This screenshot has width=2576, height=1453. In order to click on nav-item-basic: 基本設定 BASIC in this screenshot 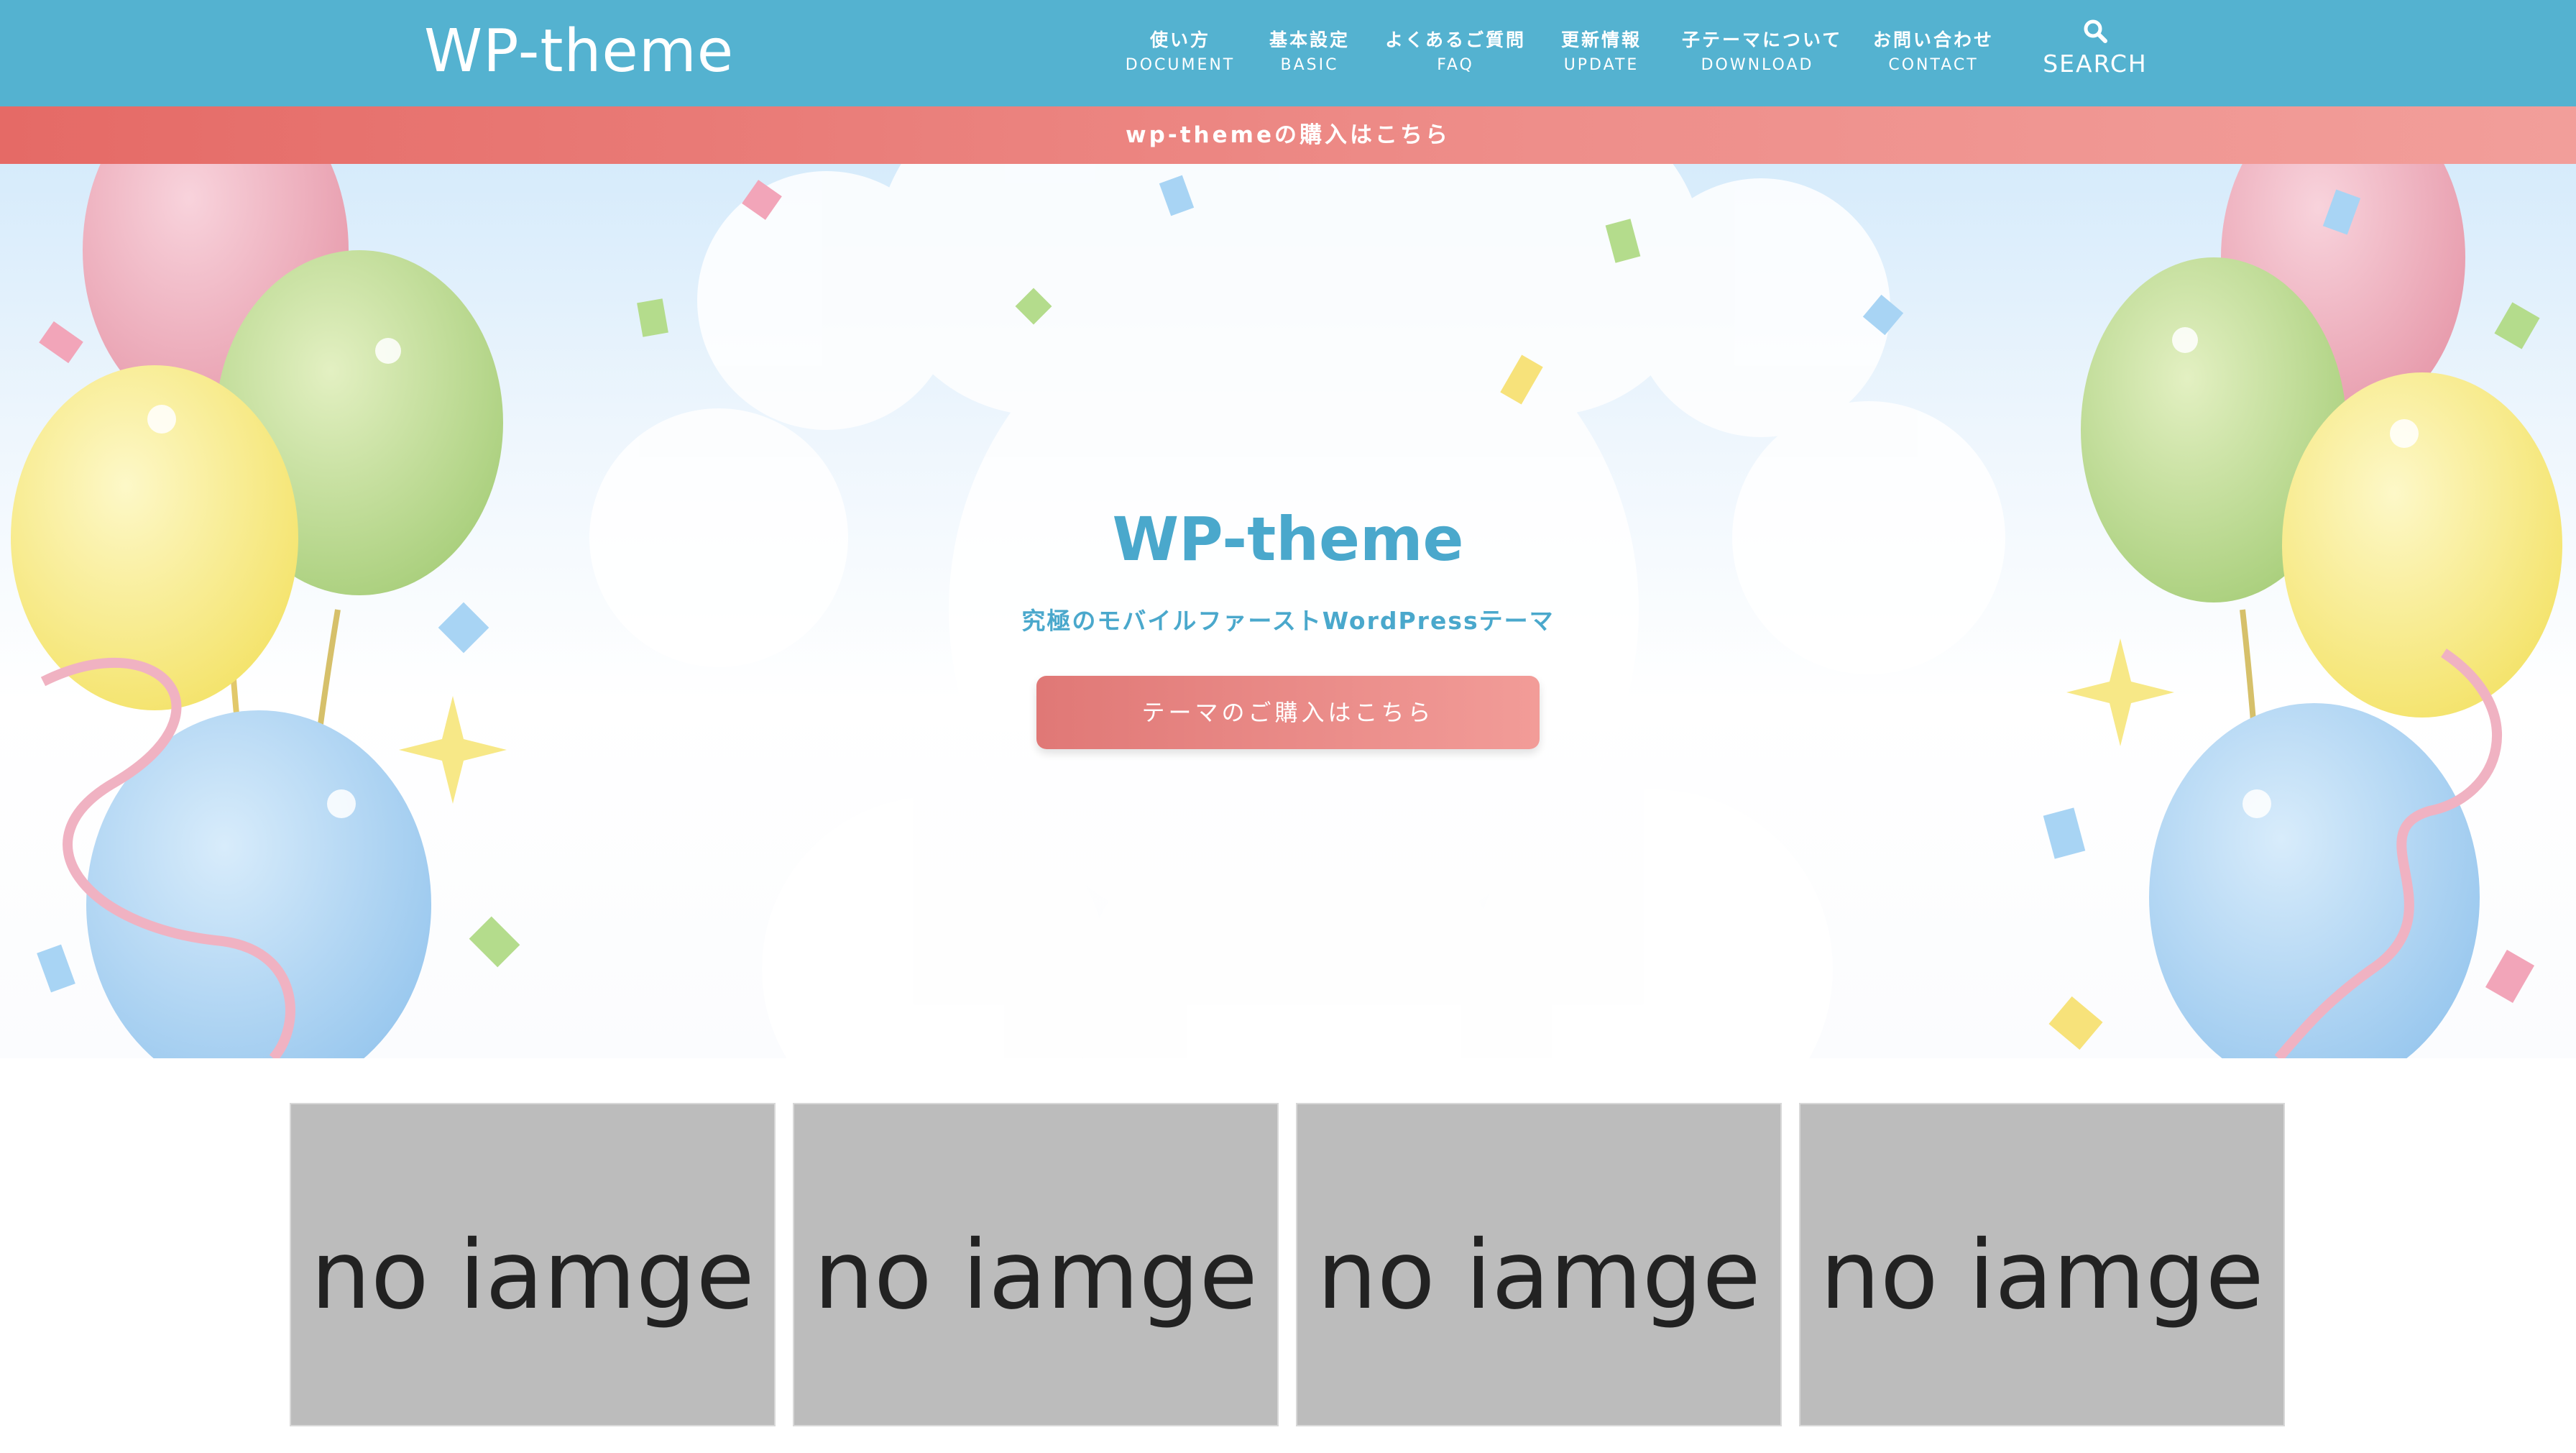, I will do `click(1309, 53)`.